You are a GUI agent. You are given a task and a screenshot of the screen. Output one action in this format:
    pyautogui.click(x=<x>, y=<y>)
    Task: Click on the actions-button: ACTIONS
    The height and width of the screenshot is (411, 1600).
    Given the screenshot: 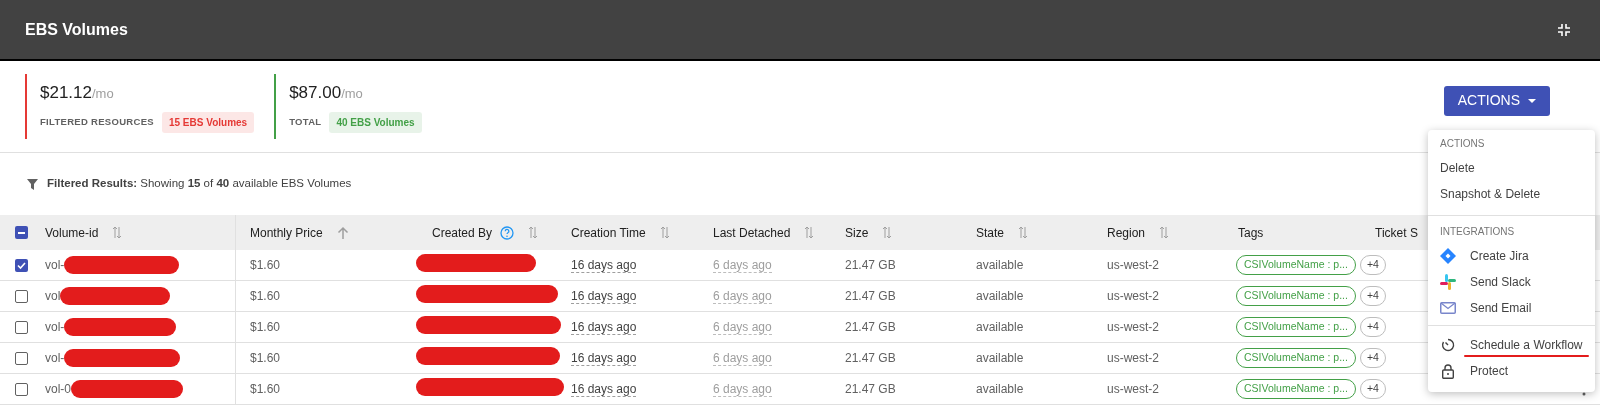 What is the action you would take?
    pyautogui.click(x=1496, y=100)
    